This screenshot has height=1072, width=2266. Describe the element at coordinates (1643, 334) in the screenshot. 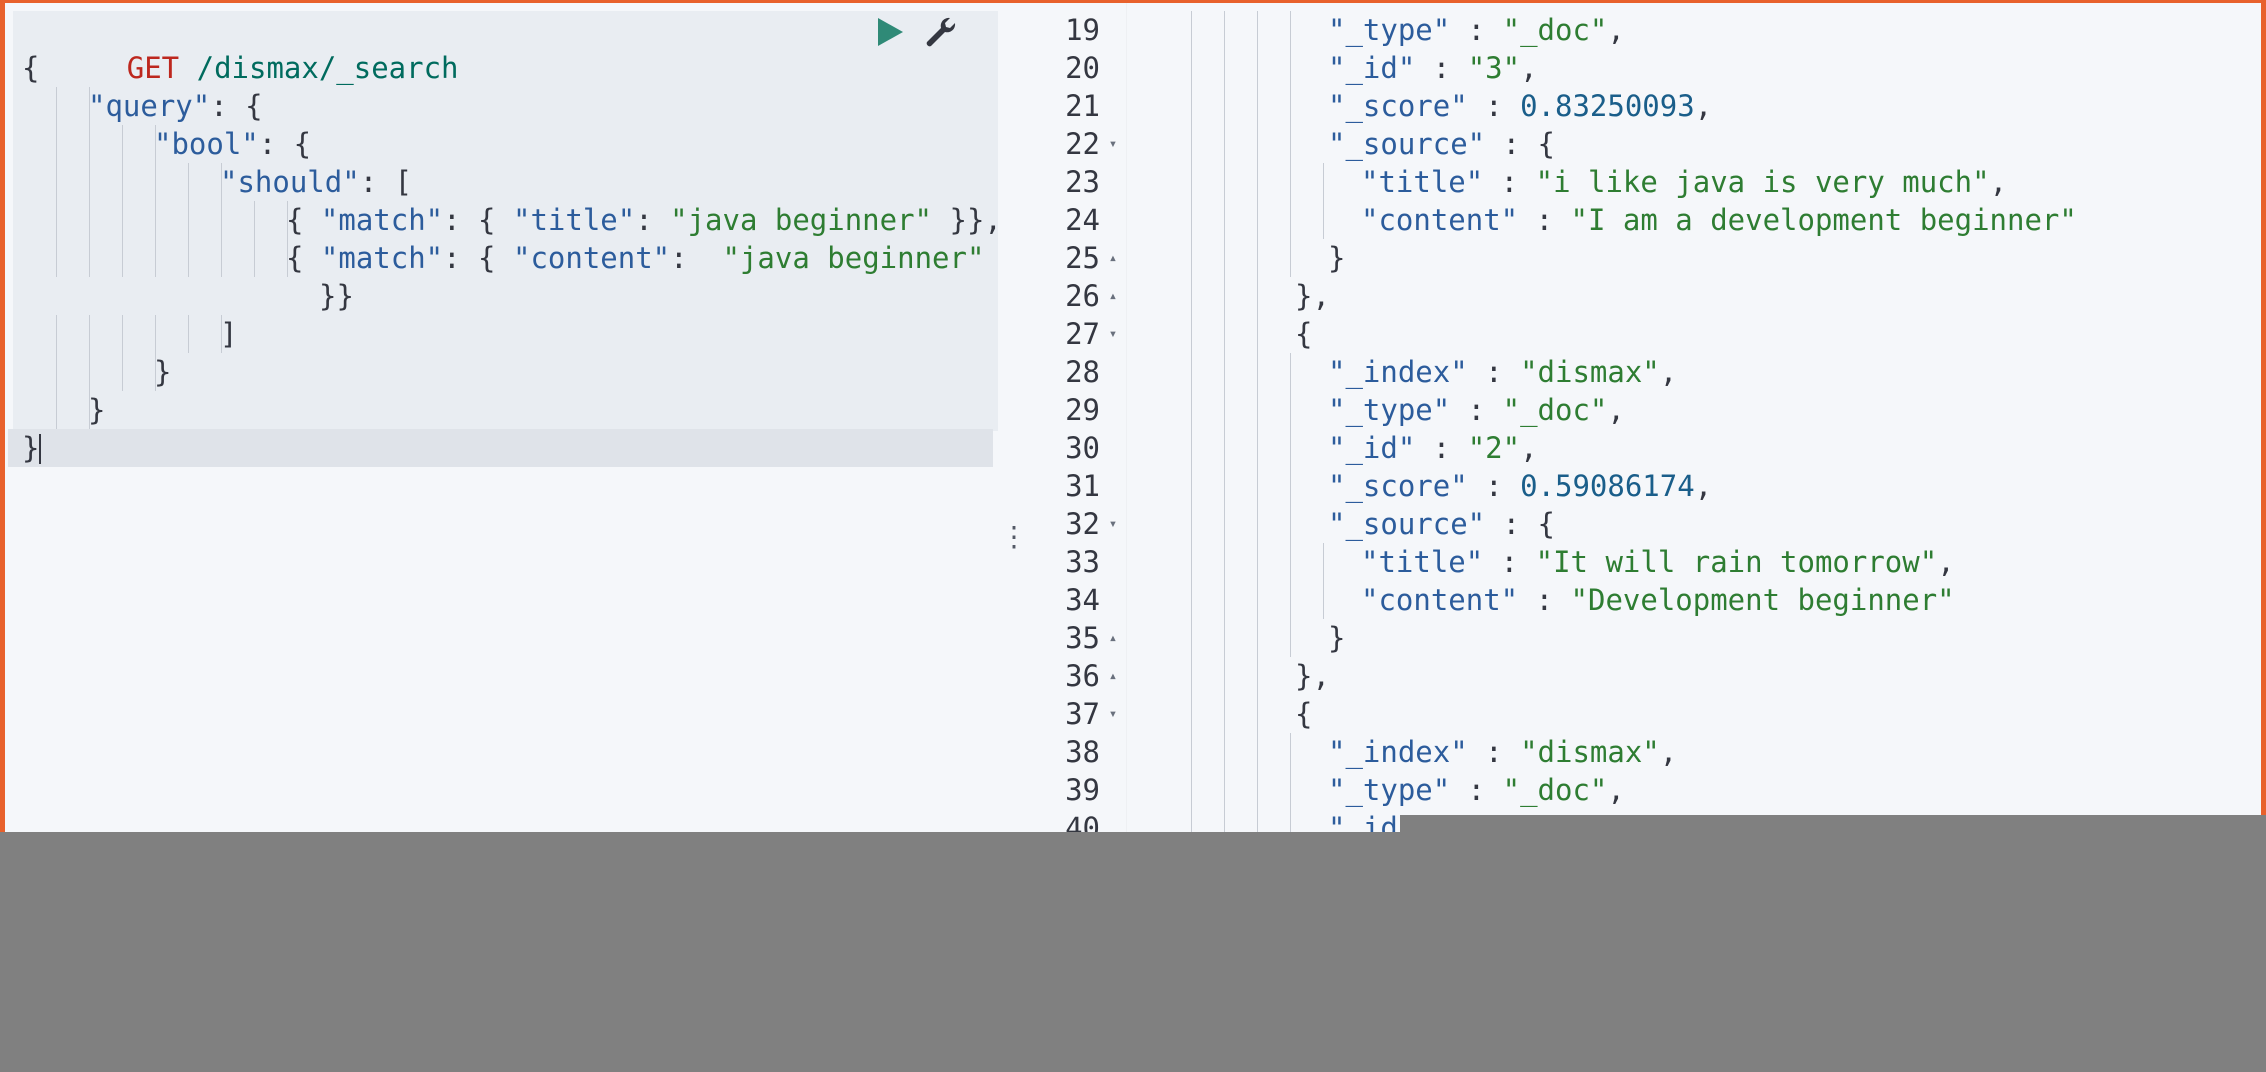

I see `response-code-line: 27 ▾ {` at that location.